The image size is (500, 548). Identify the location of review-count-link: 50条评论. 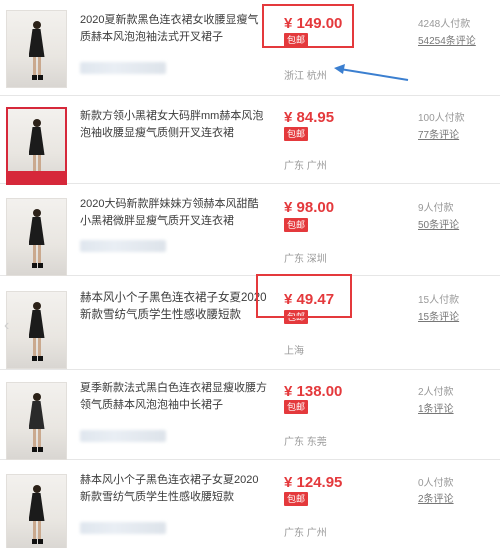
(438, 223).